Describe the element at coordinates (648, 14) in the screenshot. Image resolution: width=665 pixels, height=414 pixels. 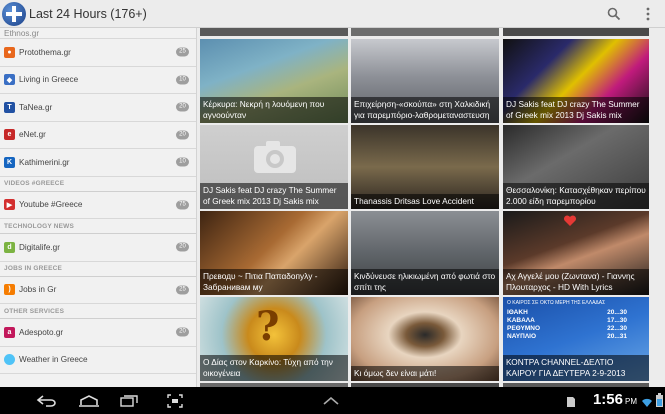
I see `overflow-menu-icon` at that location.